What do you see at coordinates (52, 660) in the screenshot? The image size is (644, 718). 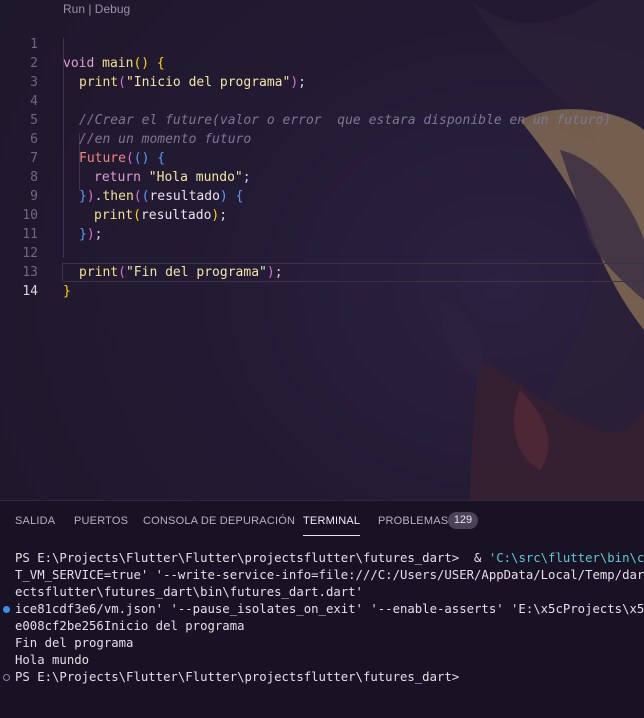 I see `terminal-line: Hola mundo` at bounding box center [52, 660].